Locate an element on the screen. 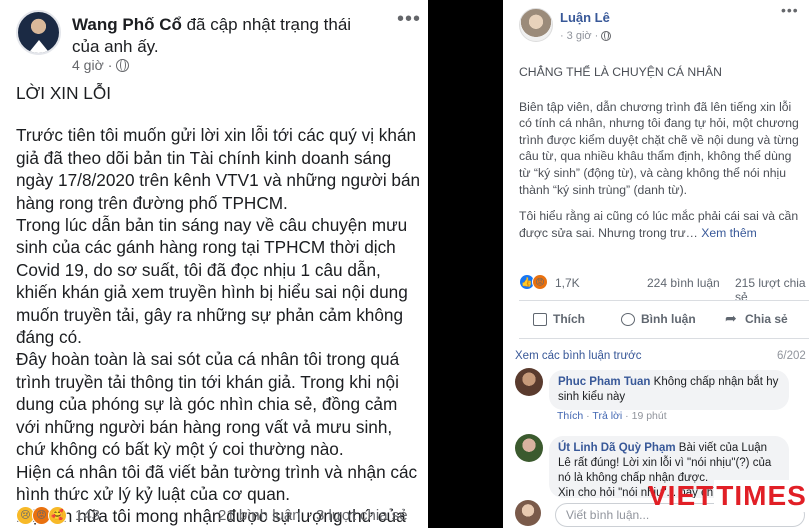 Image resolution: width=810 pixels, height=528 pixels. current-user-avatar is located at coordinates (528, 513).